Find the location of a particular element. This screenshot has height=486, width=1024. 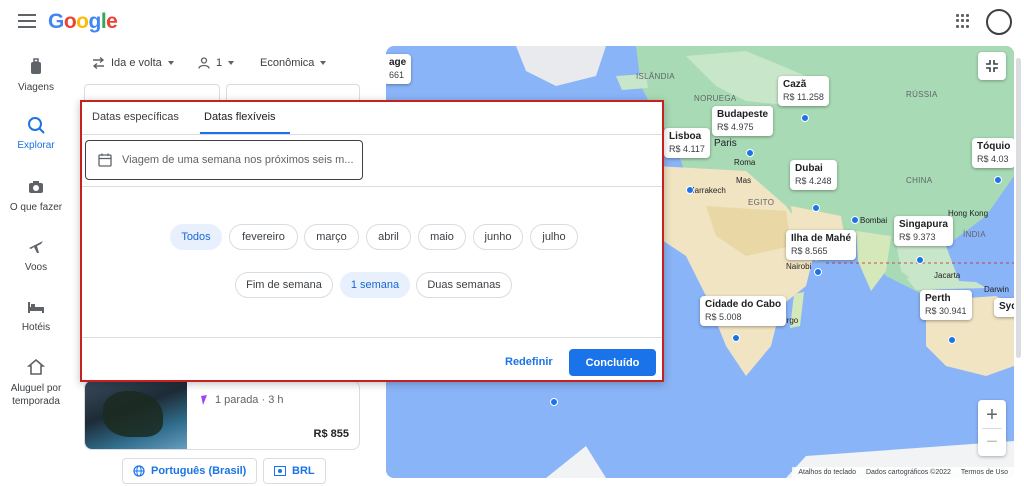

island-shape is located at coordinates (133, 414).